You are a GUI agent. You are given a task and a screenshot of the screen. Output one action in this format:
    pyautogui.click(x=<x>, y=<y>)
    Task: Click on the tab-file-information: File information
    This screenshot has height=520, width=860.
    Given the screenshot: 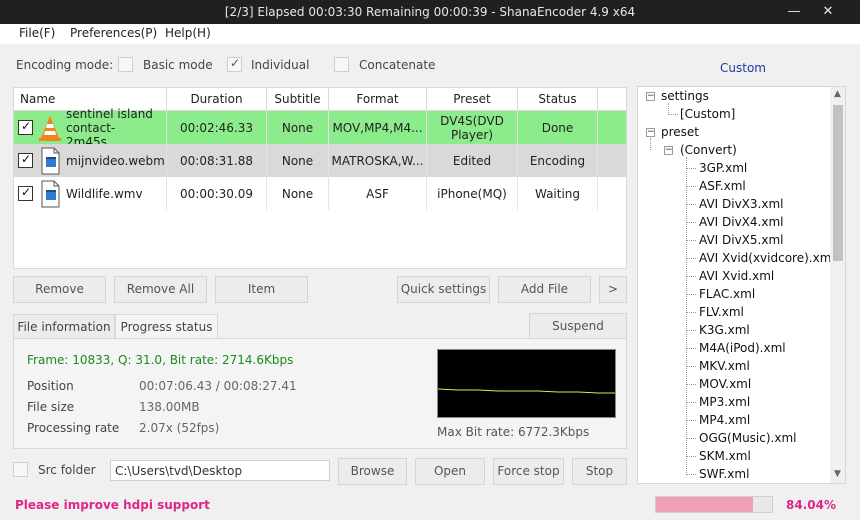 What is the action you would take?
    pyautogui.click(x=64, y=326)
    